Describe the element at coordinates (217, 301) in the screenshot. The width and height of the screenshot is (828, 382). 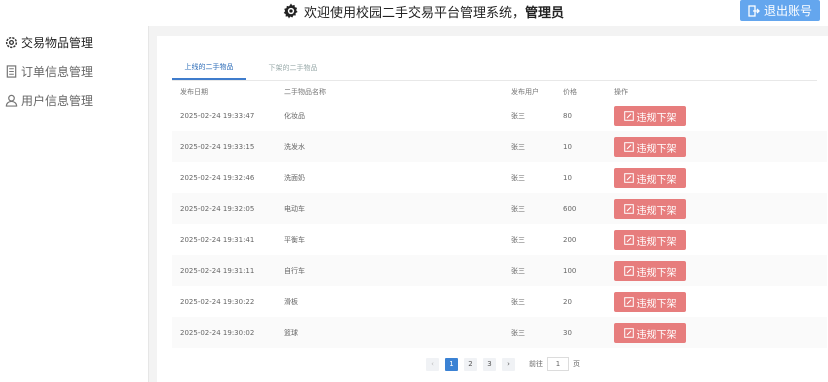
I see `cell-date: 2025-02-24 19:30:22` at that location.